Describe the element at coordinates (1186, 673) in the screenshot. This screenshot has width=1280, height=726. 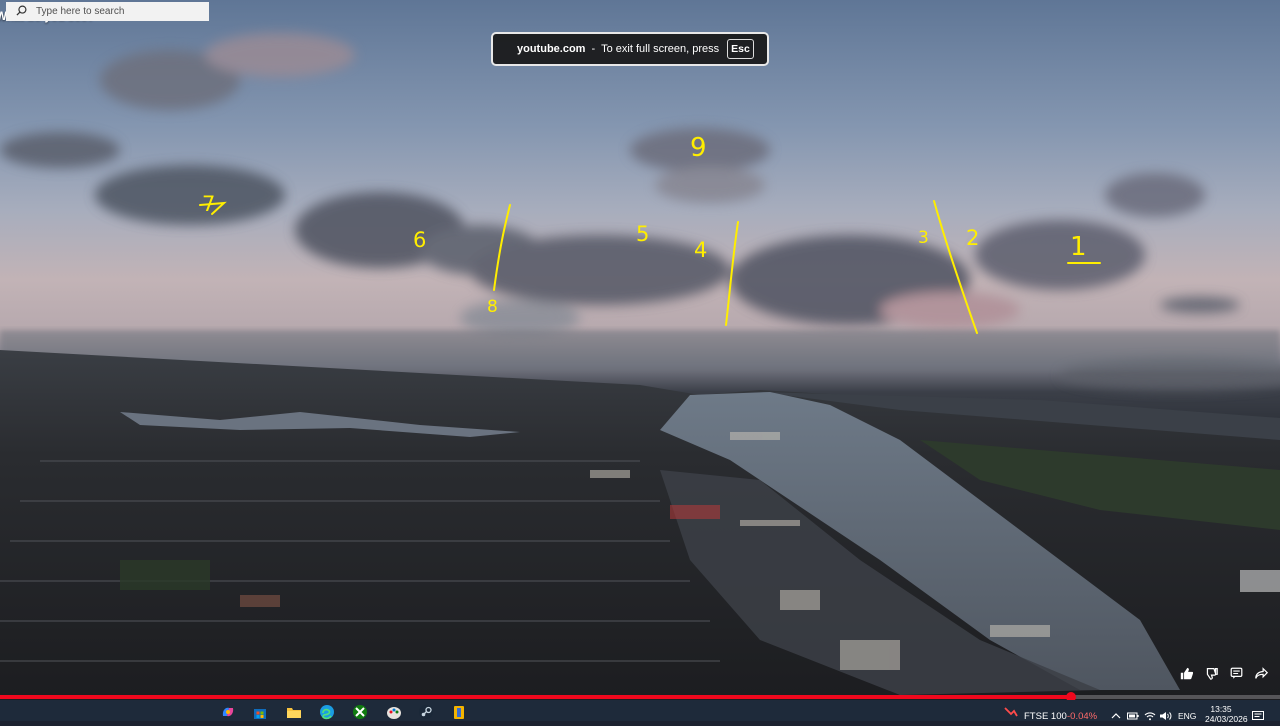
I see `like-icon` at that location.